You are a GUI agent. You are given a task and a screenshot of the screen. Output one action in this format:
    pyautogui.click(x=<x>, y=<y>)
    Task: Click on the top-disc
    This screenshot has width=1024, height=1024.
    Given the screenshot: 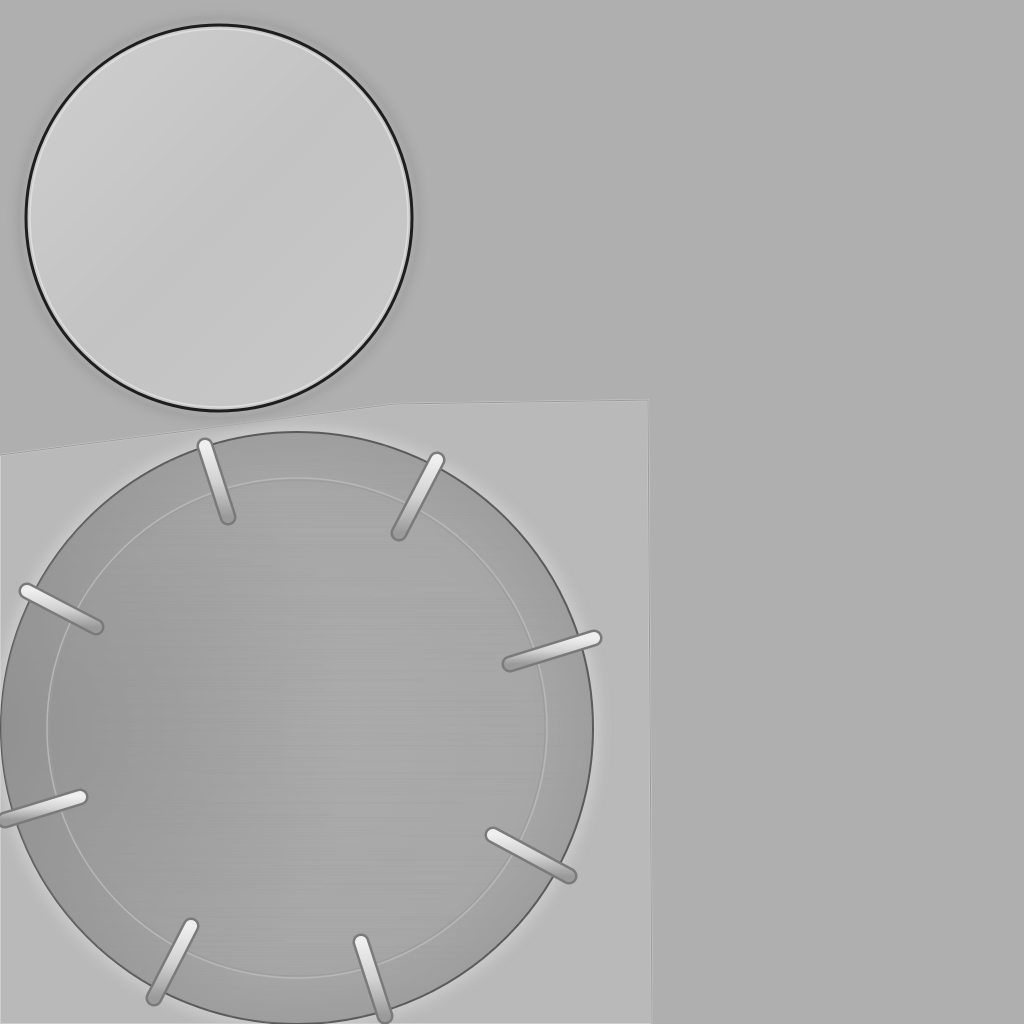 What is the action you would take?
    pyautogui.click(x=219, y=218)
    